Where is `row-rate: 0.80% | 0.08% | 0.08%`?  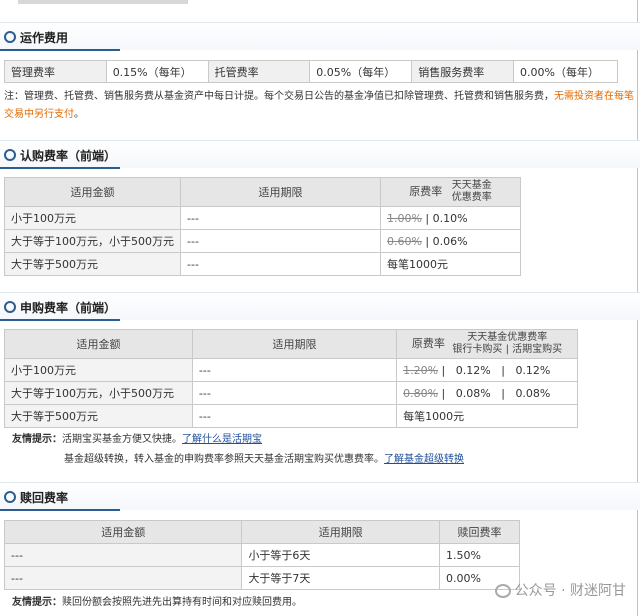 row-rate: 0.80% | 0.08% | 0.08% is located at coordinates (487, 393).